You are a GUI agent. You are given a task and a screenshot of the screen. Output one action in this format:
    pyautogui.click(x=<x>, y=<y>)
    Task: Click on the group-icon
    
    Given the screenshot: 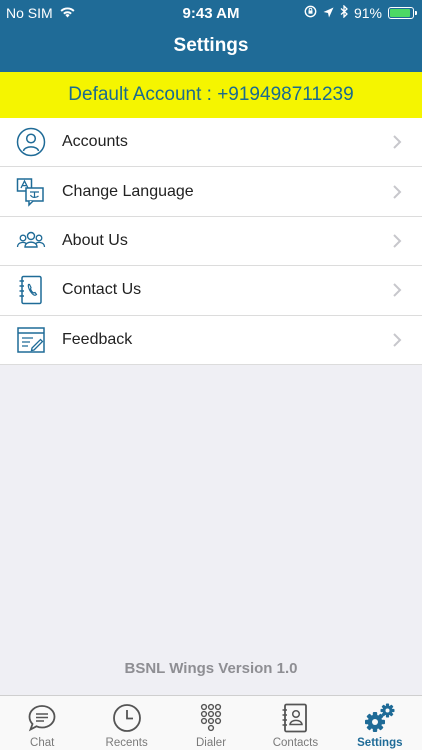 What is the action you would take?
    pyautogui.click(x=31, y=241)
    